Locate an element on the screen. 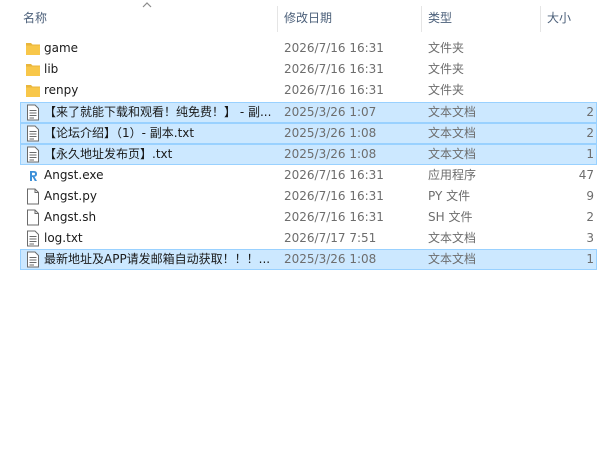  column-header-bar: 名称 修改日期 类型 大小 is located at coordinates (299, 18).